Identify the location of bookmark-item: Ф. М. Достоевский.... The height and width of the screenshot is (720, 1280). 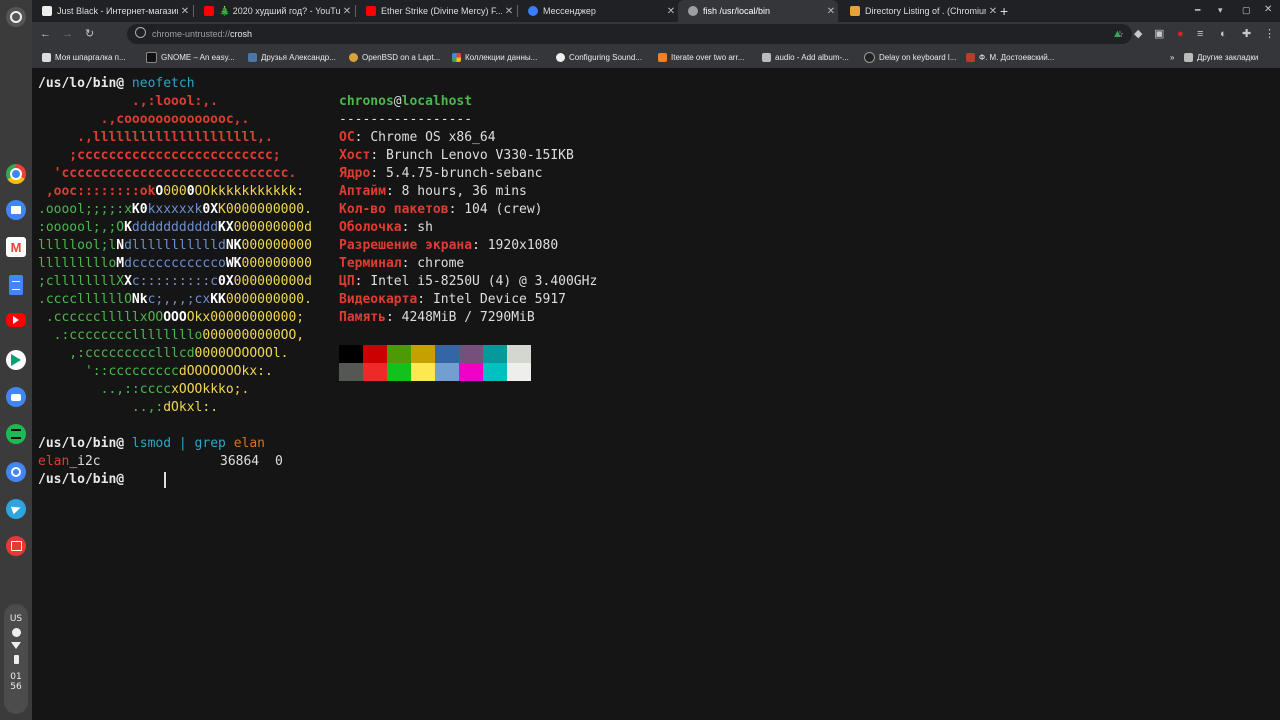
(1010, 57).